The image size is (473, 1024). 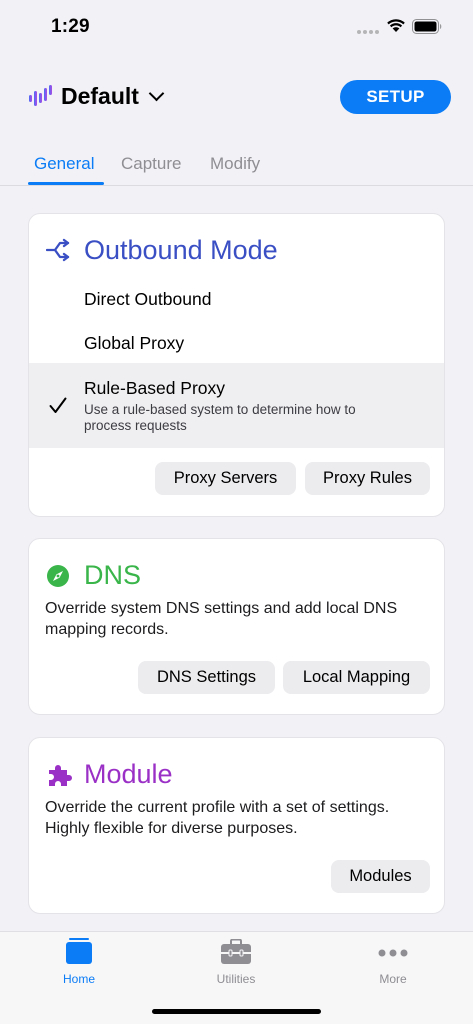 What do you see at coordinates (113, 575) in the screenshot?
I see `dns-title: DNS` at bounding box center [113, 575].